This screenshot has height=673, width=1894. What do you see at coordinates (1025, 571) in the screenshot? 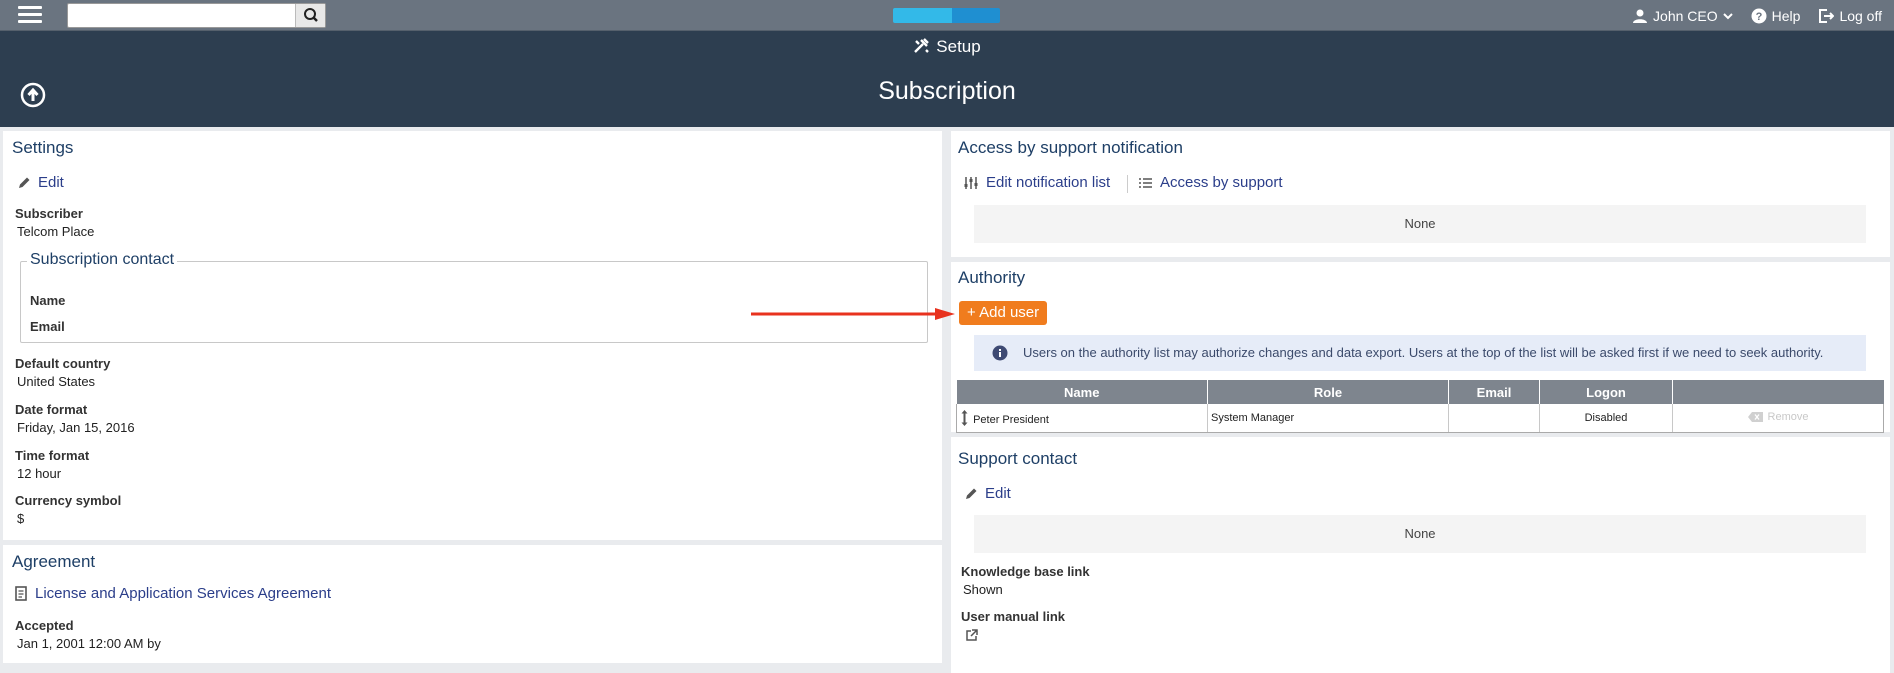
I see `kb-link-label: Knowledge base link` at bounding box center [1025, 571].